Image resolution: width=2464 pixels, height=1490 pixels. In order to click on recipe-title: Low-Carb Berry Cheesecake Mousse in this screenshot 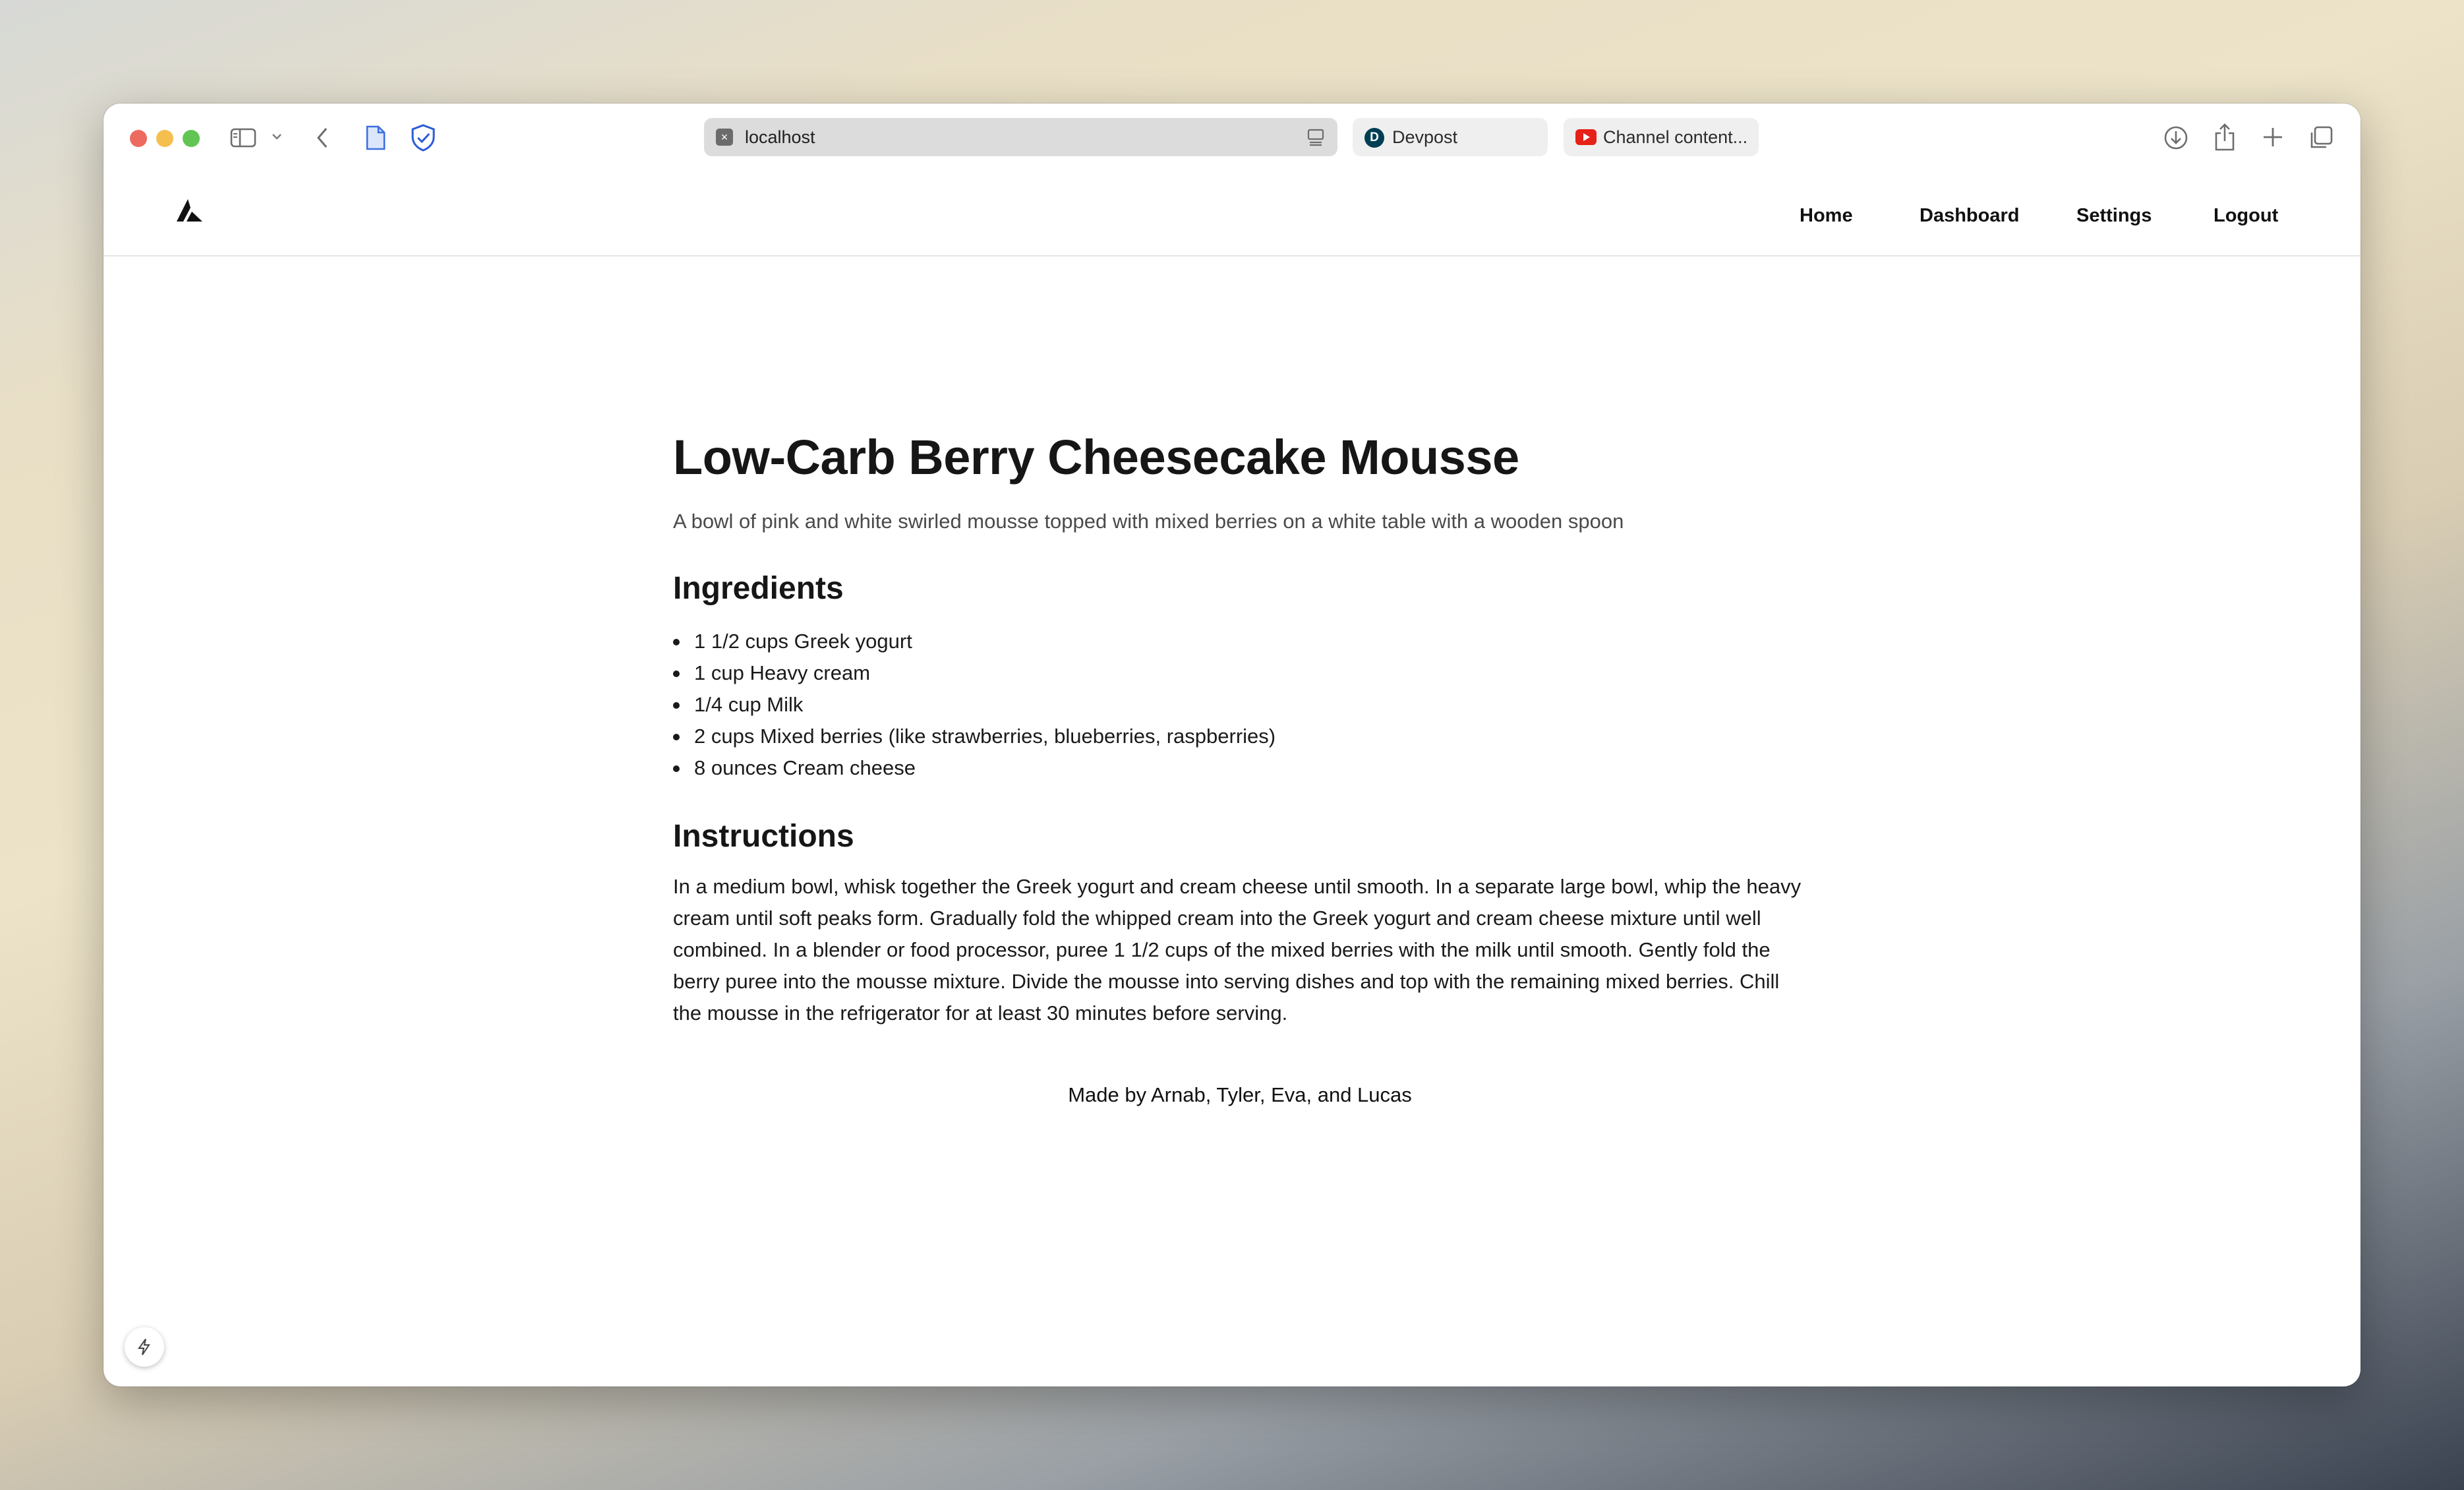, I will do `click(1096, 457)`.